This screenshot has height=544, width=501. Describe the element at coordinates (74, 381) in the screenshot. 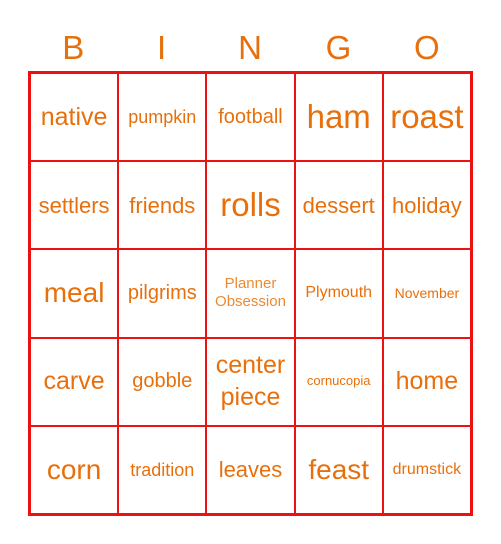

I see `bingo-cell: carve` at that location.